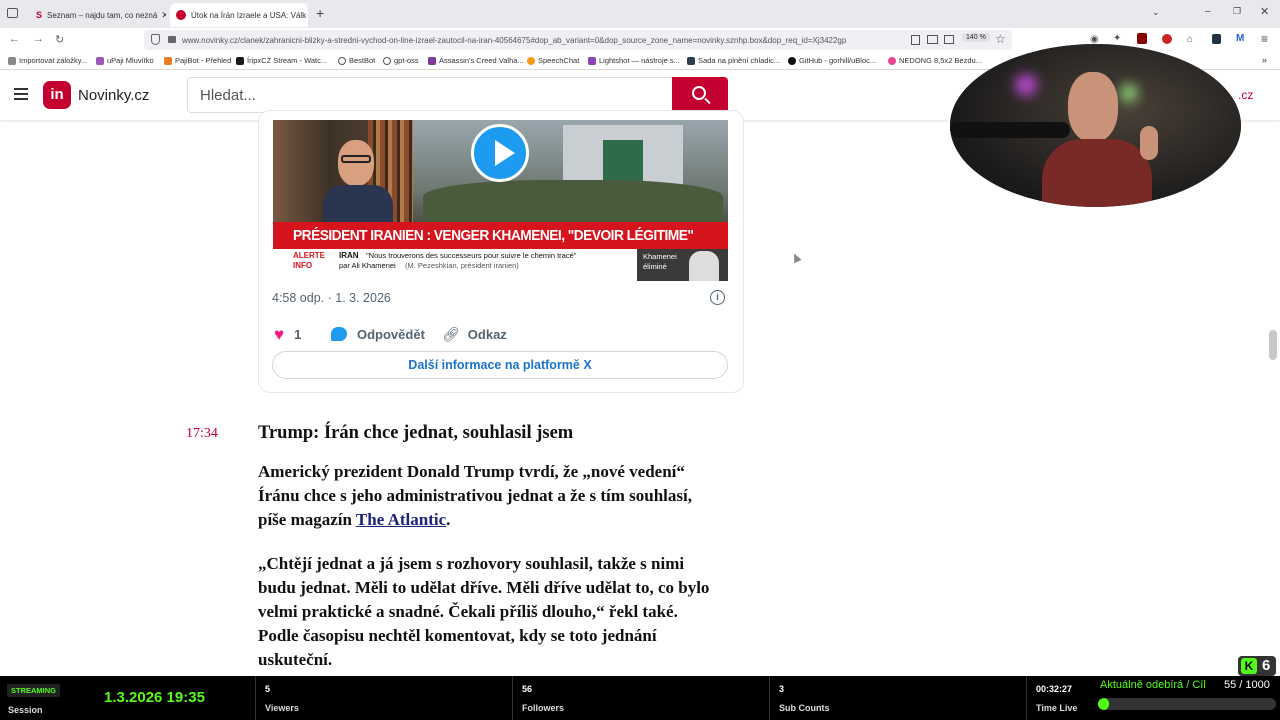 Image resolution: width=1280 pixels, height=720 pixels. Describe the element at coordinates (401, 60) in the screenshot. I see `bookmark-item: gpt-oss` at that location.